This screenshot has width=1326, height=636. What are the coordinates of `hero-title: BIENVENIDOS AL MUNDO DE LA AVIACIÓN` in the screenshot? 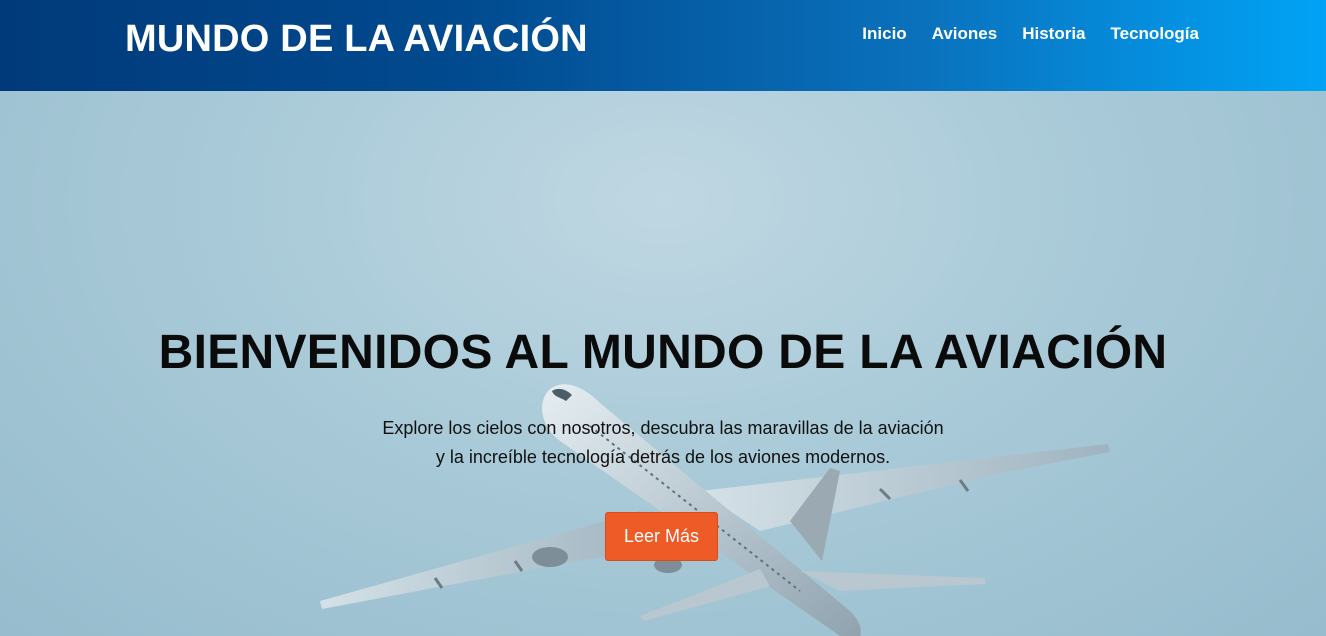 It's located at (663, 352).